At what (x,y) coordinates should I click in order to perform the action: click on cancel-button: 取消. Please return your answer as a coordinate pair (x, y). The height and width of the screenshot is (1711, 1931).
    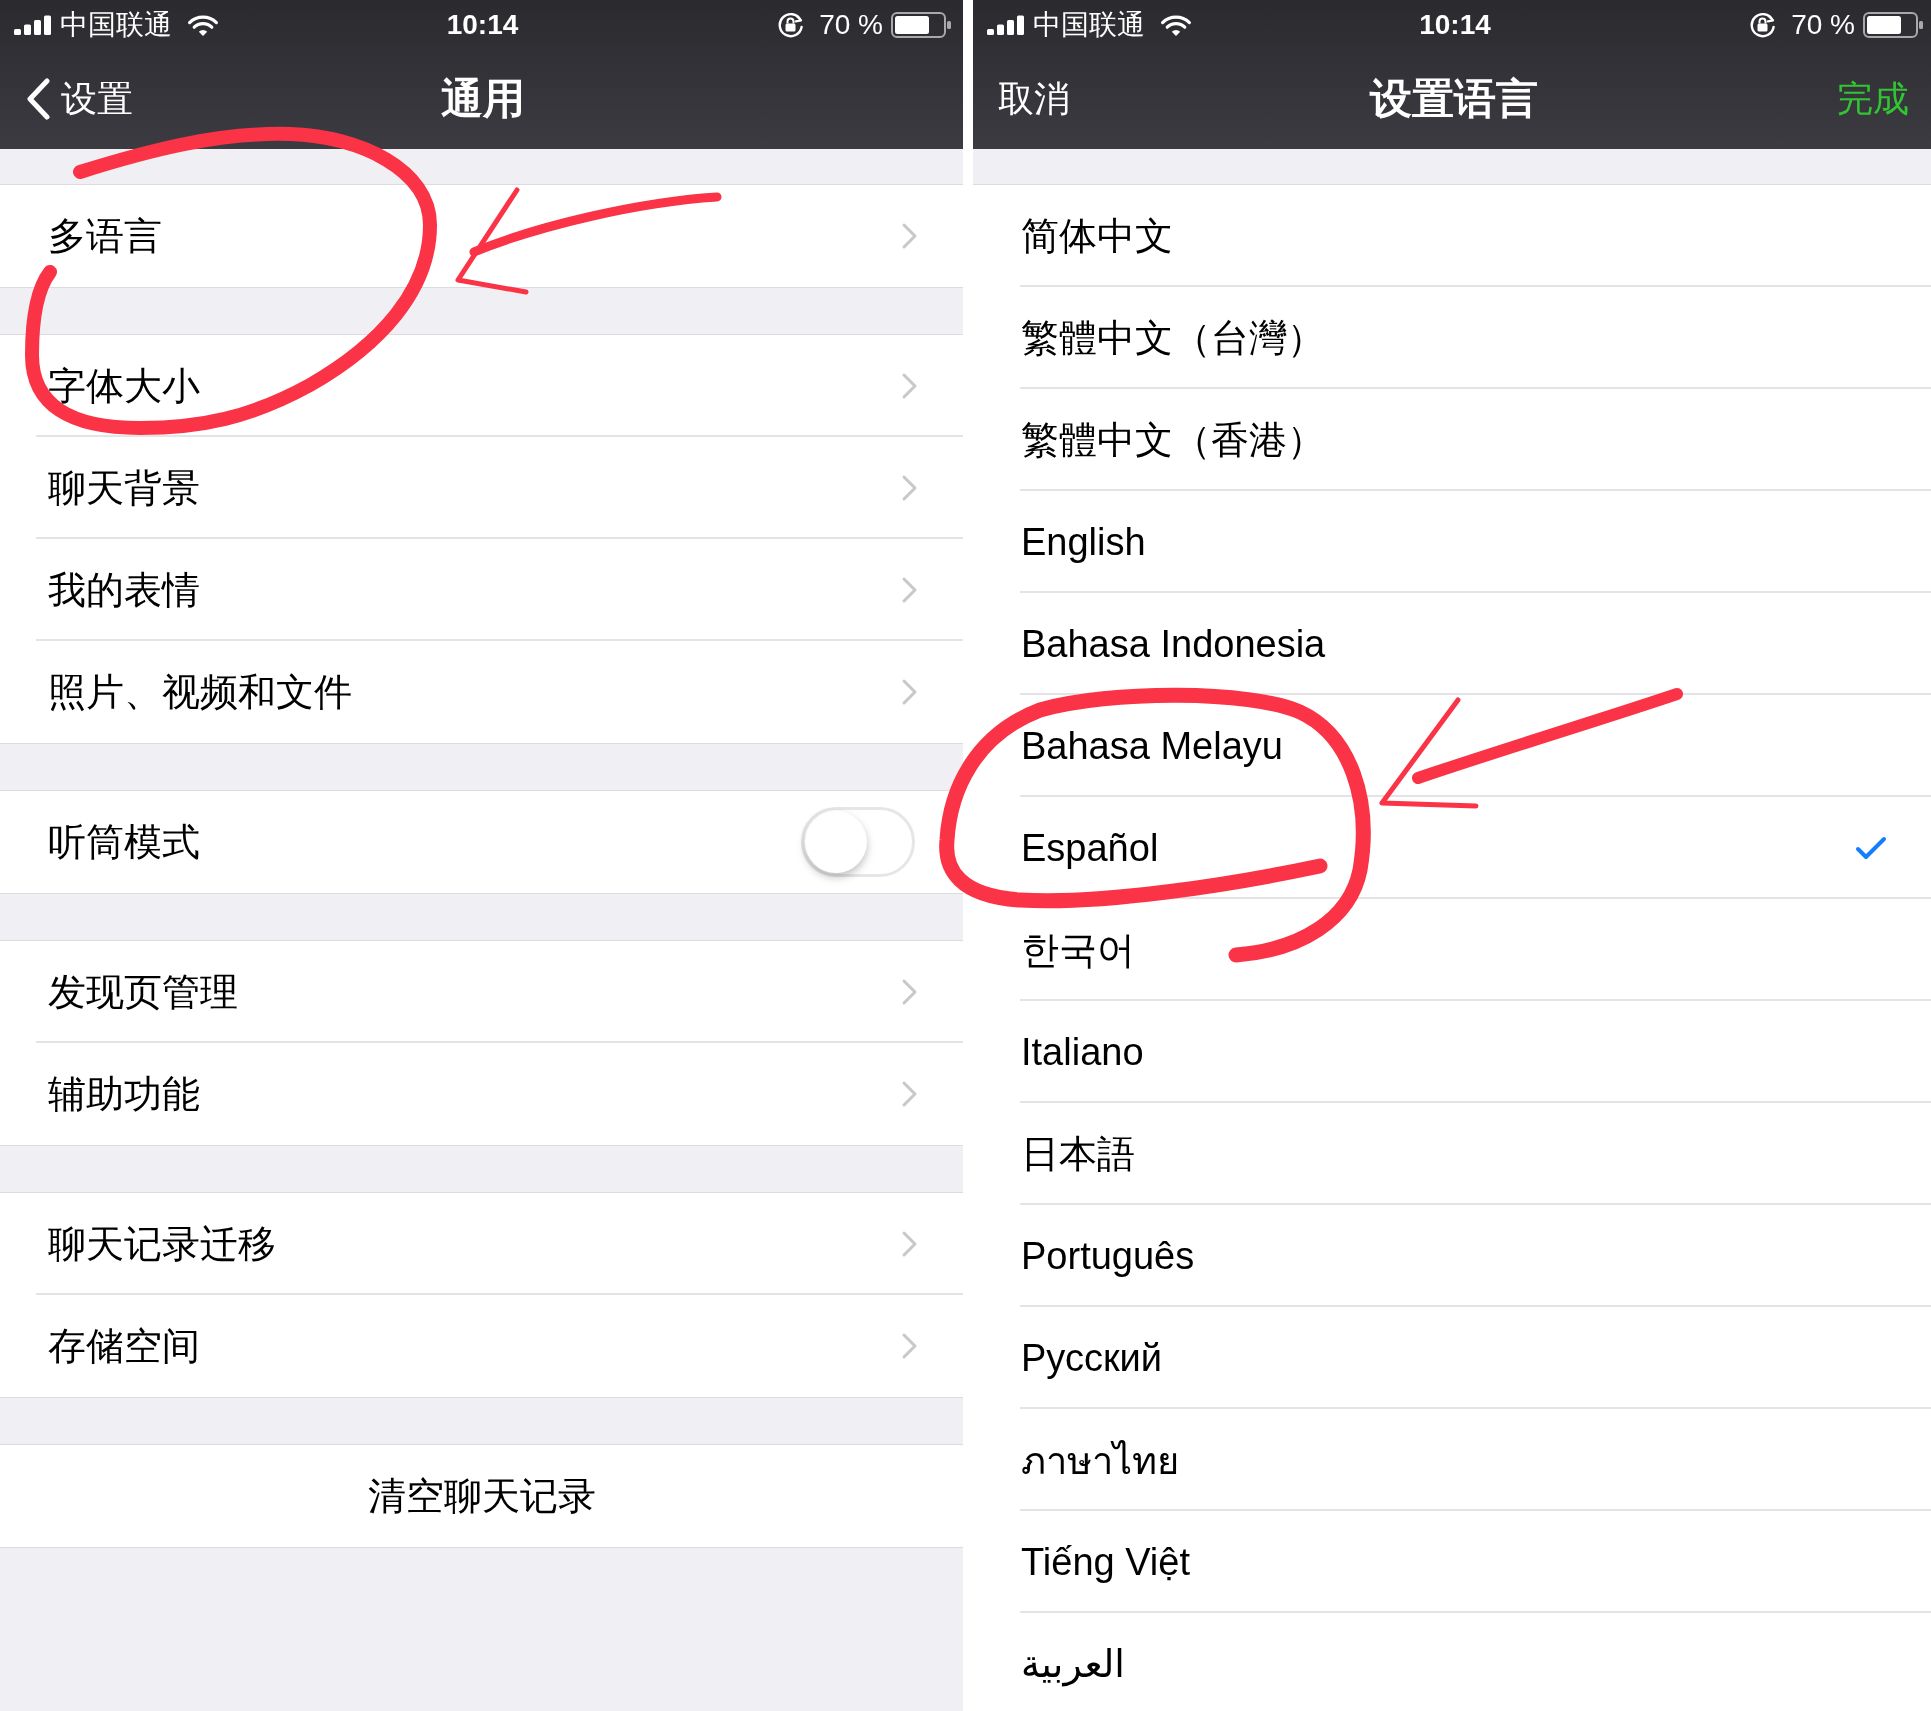
    Looking at the image, I should click on (1034, 99).